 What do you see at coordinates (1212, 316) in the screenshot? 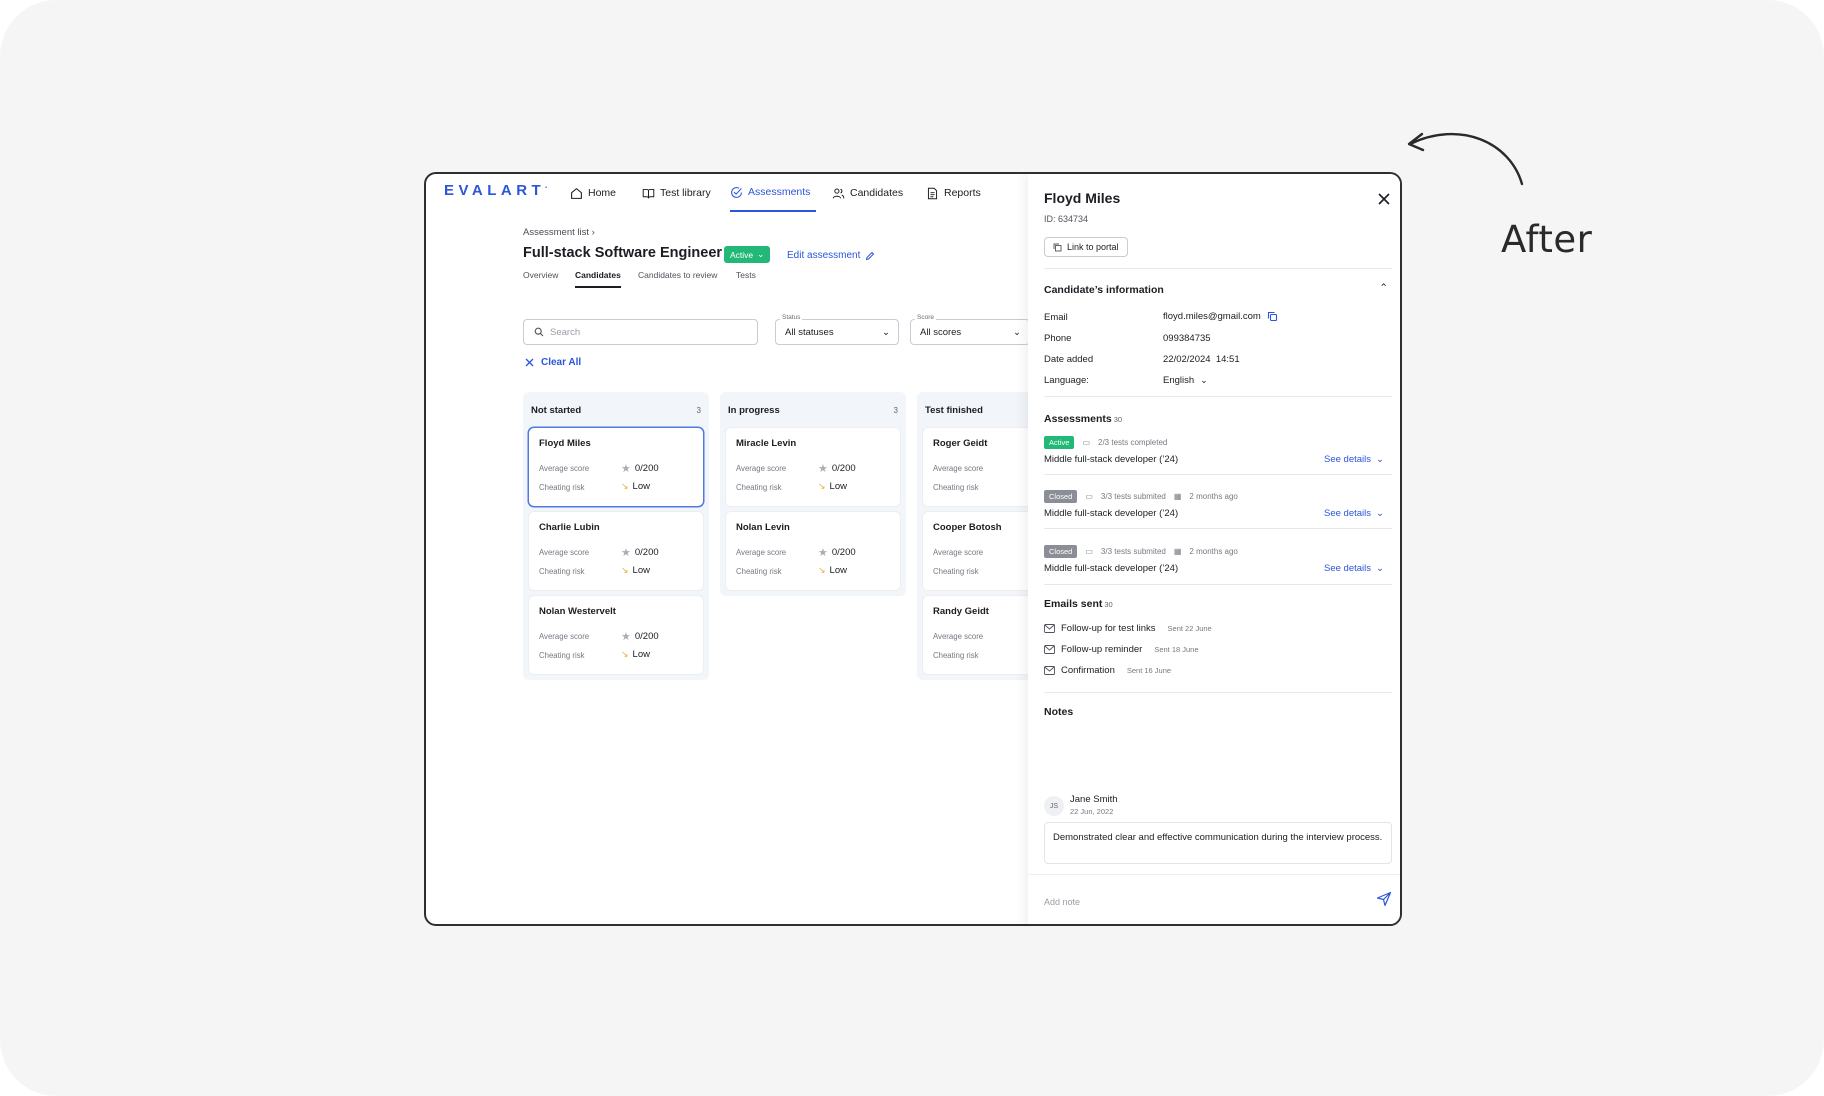
I see `email-value: floyd.miles@gmail.com` at bounding box center [1212, 316].